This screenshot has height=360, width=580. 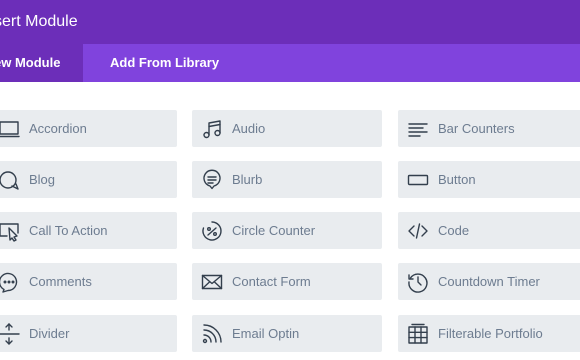 I want to click on module-tabs: ew Module Add From Library, so click(x=290, y=63).